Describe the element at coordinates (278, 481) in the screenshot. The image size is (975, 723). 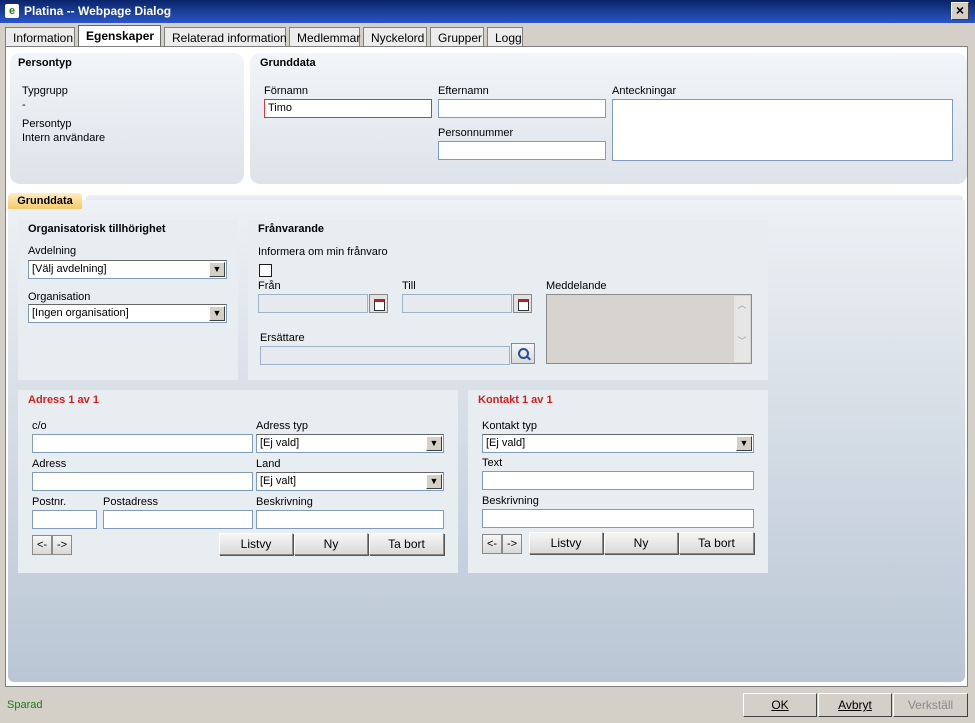
I see `land-value: [Ej valt]` at that location.